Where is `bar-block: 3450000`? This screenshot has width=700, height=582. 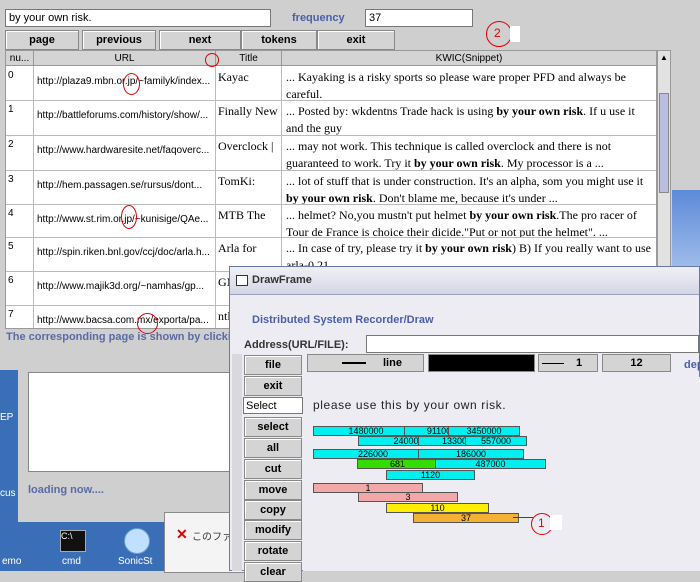
bar-block: 3450000 is located at coordinates (484, 431).